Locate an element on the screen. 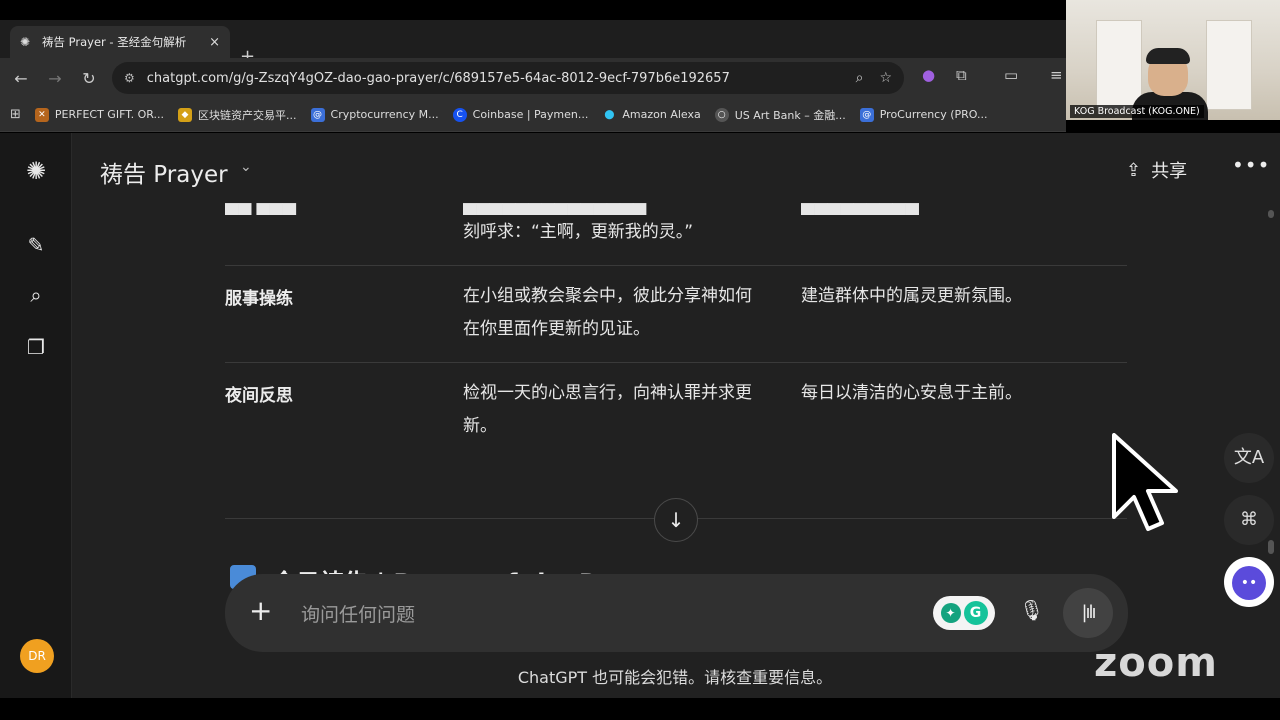 The image size is (1280, 720). side-panel-icon: ▭ is located at coordinates (1011, 75).